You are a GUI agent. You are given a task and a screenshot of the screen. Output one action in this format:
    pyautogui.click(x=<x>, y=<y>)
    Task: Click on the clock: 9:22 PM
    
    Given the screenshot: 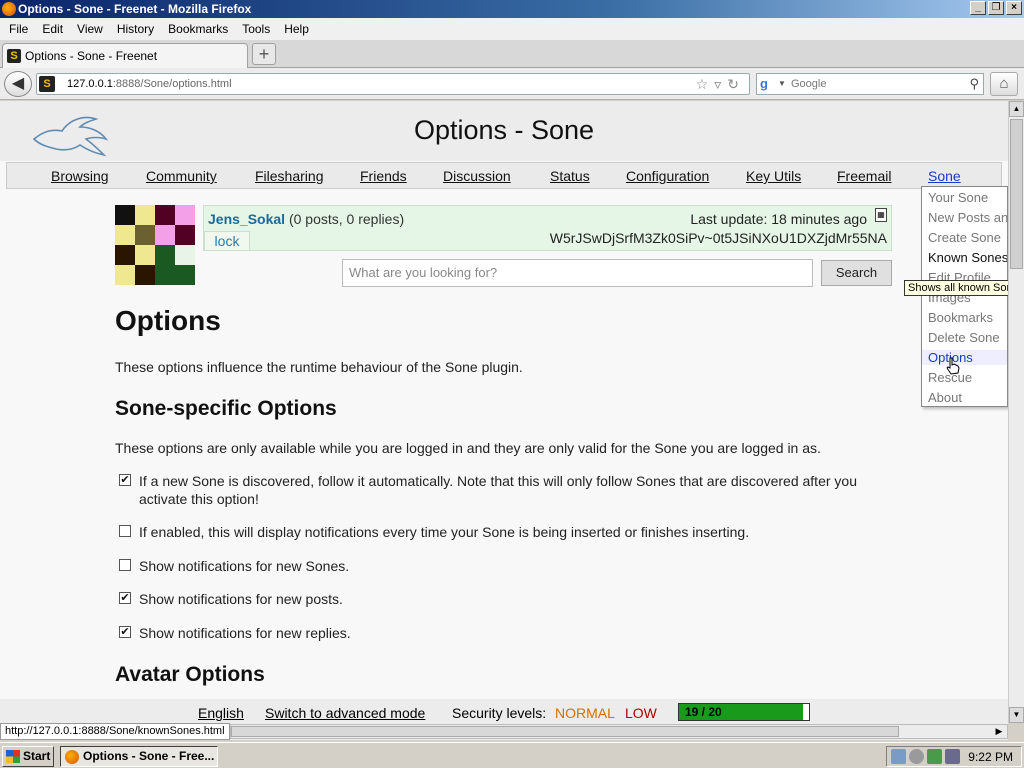 What is the action you would take?
    pyautogui.click(x=990, y=757)
    